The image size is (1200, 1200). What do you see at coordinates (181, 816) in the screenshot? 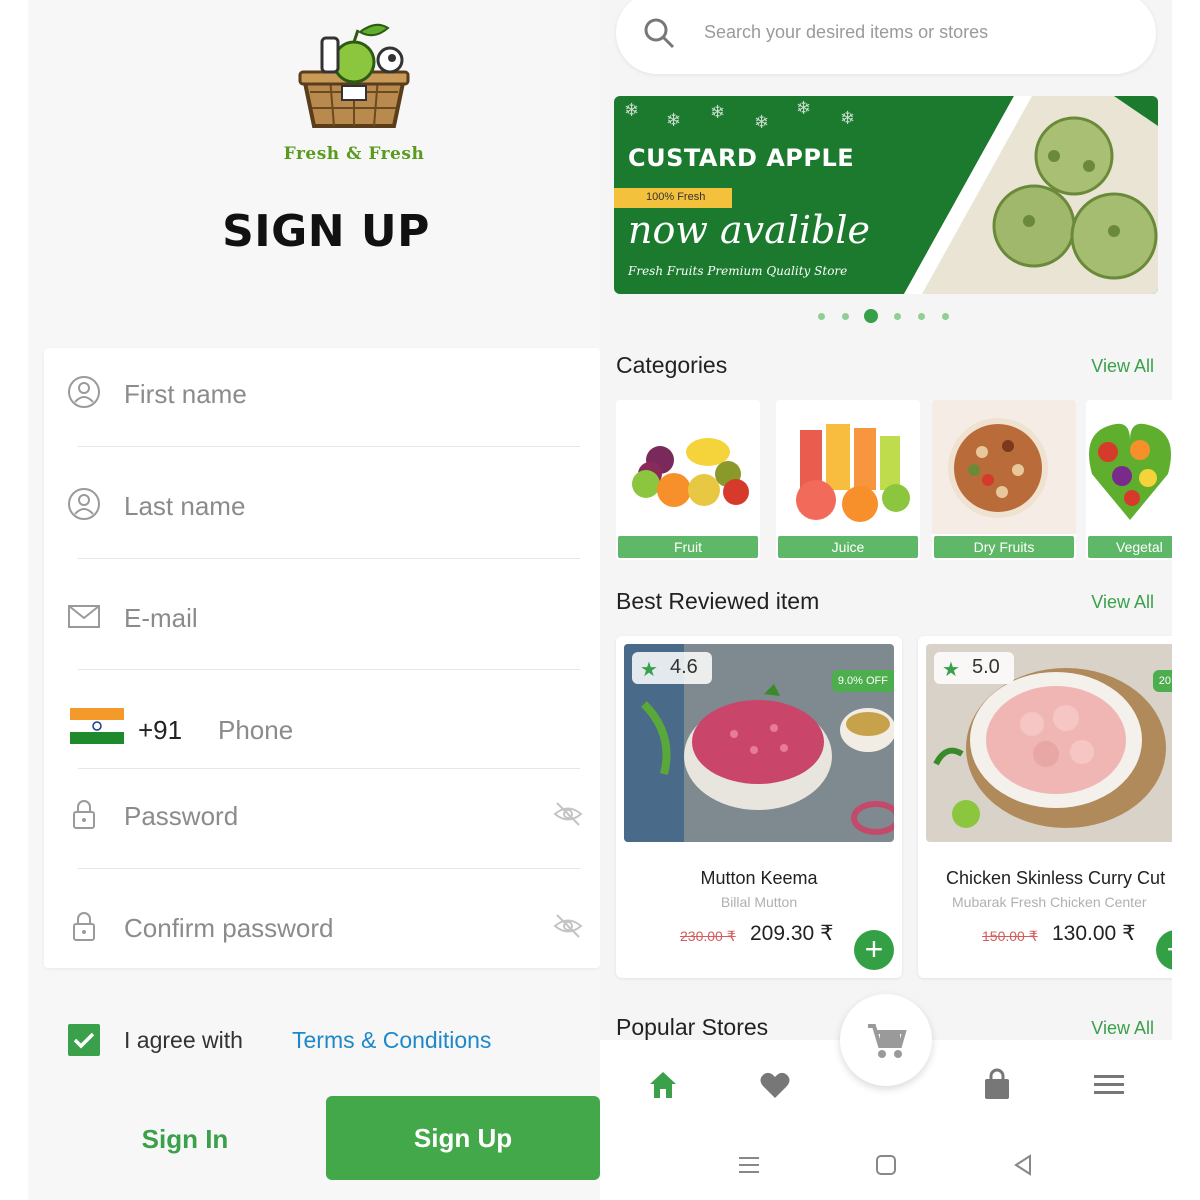
I see `password-placeholder: Password` at bounding box center [181, 816].